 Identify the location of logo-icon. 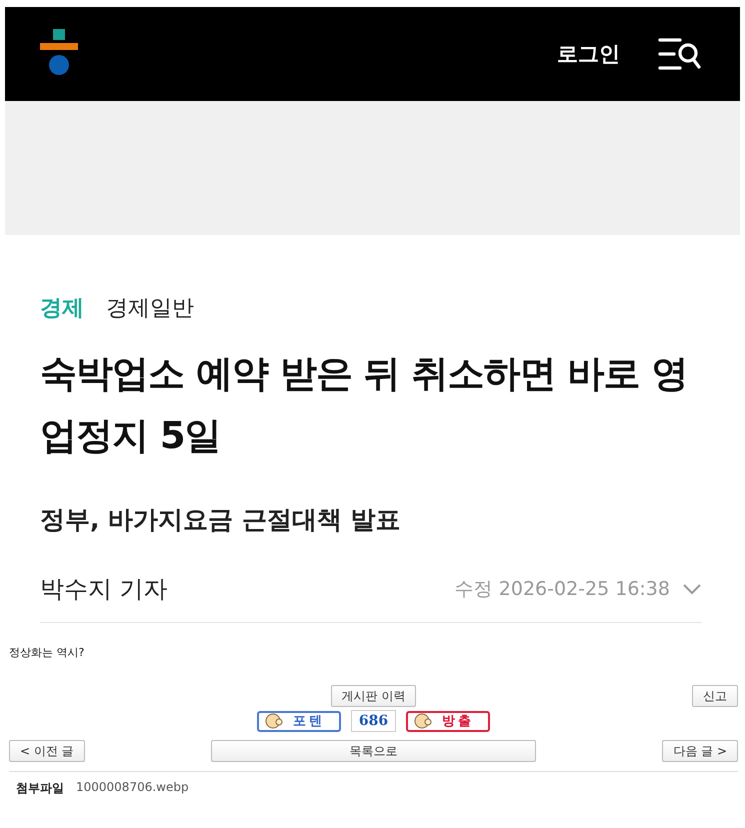
(59, 53).